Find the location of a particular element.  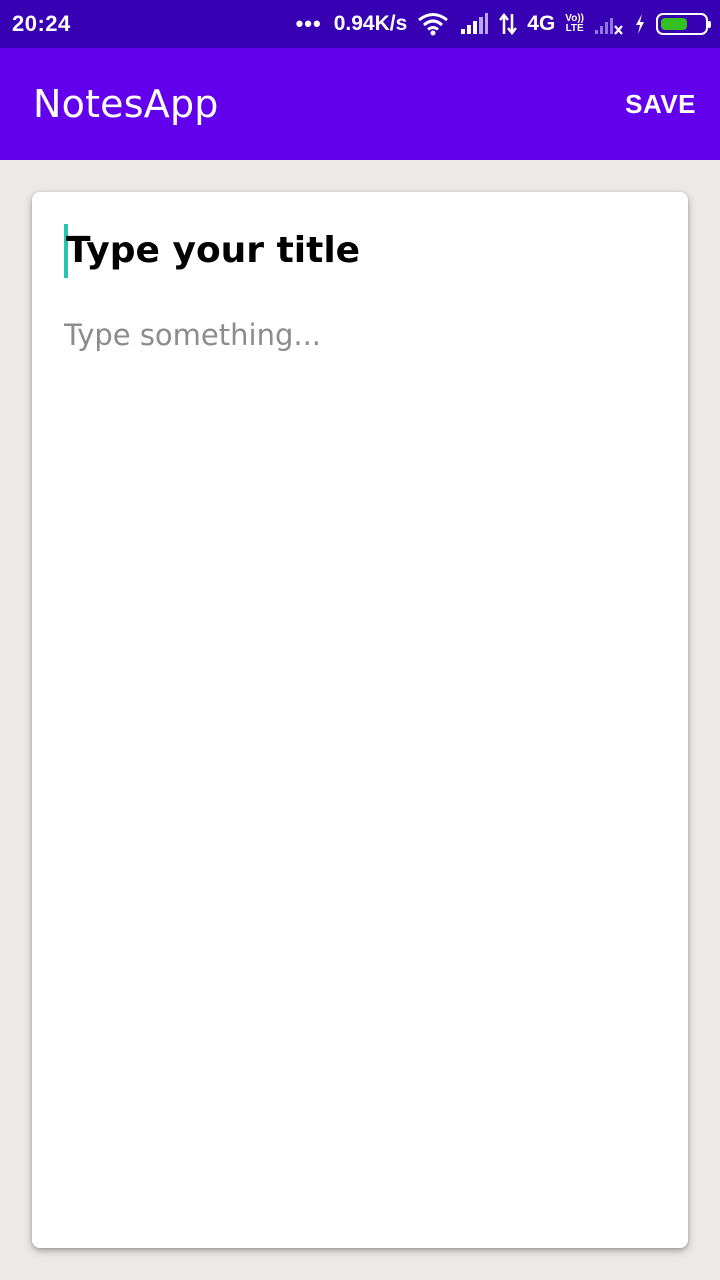

charging-icon is located at coordinates (640, 24).